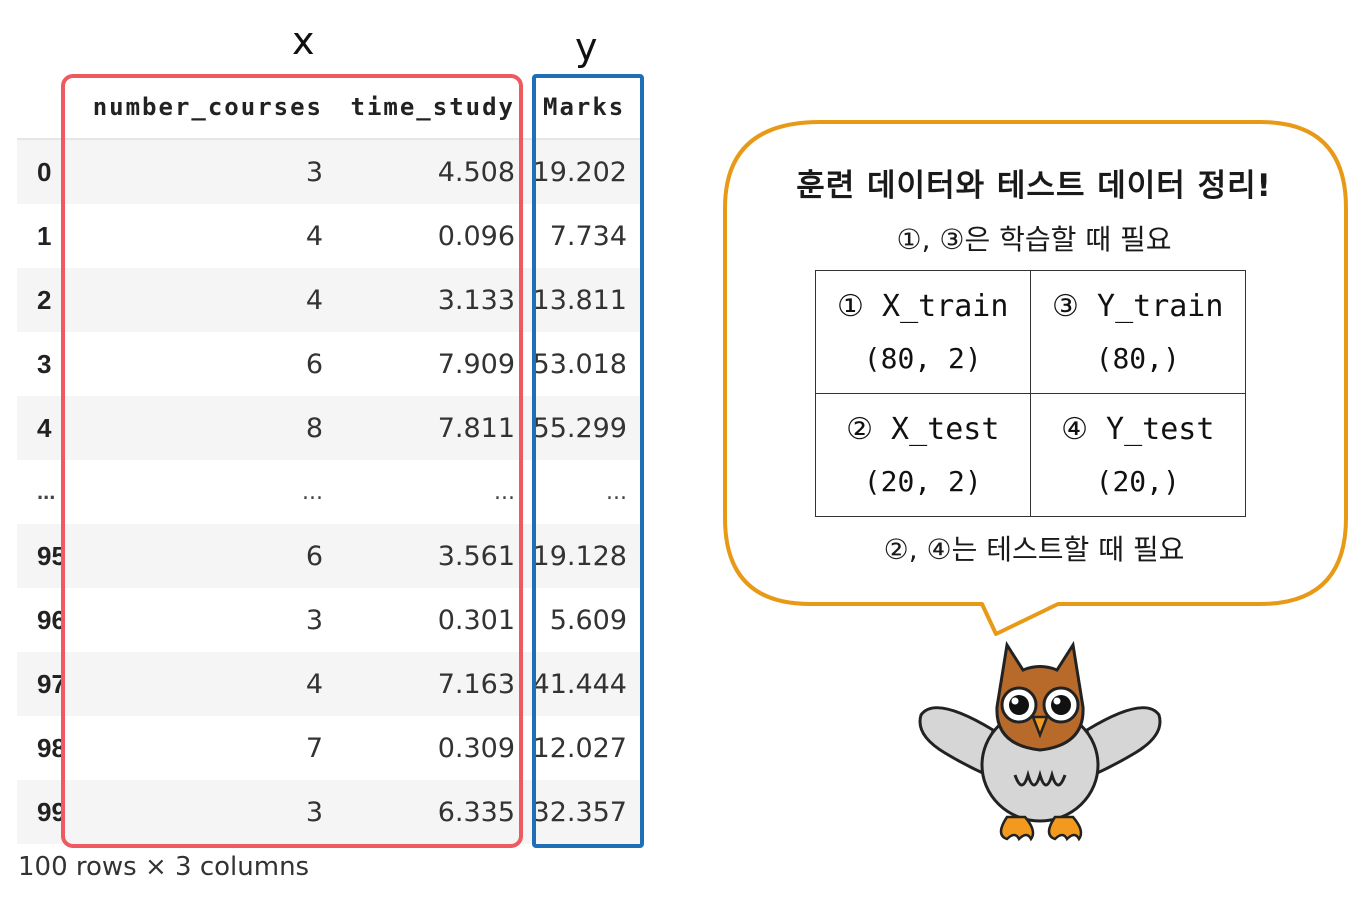 The image size is (1351, 897). I want to click on x-test-shape: (20, 2), so click(922, 481).